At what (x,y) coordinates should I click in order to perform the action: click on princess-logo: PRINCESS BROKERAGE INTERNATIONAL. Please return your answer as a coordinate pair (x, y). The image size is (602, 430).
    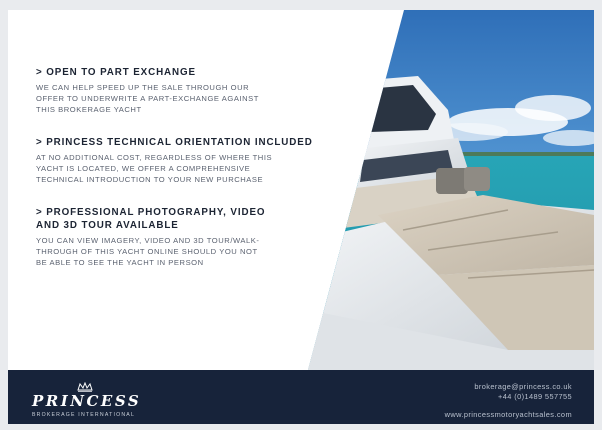
    Looking at the image, I should click on (102, 401).